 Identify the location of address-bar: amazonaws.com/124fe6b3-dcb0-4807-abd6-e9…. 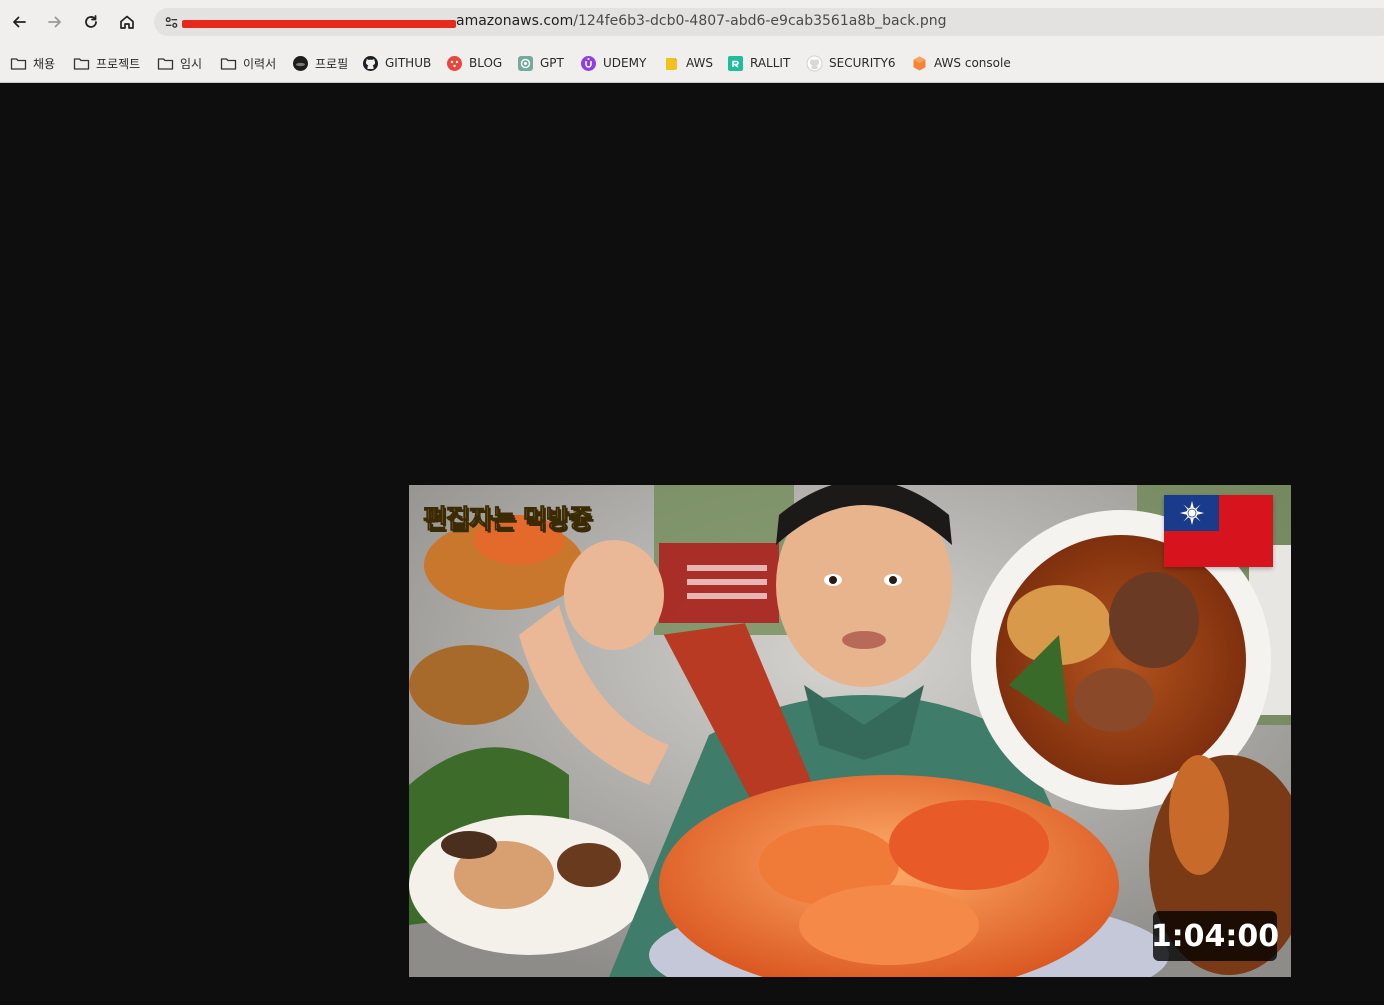
(769, 22).